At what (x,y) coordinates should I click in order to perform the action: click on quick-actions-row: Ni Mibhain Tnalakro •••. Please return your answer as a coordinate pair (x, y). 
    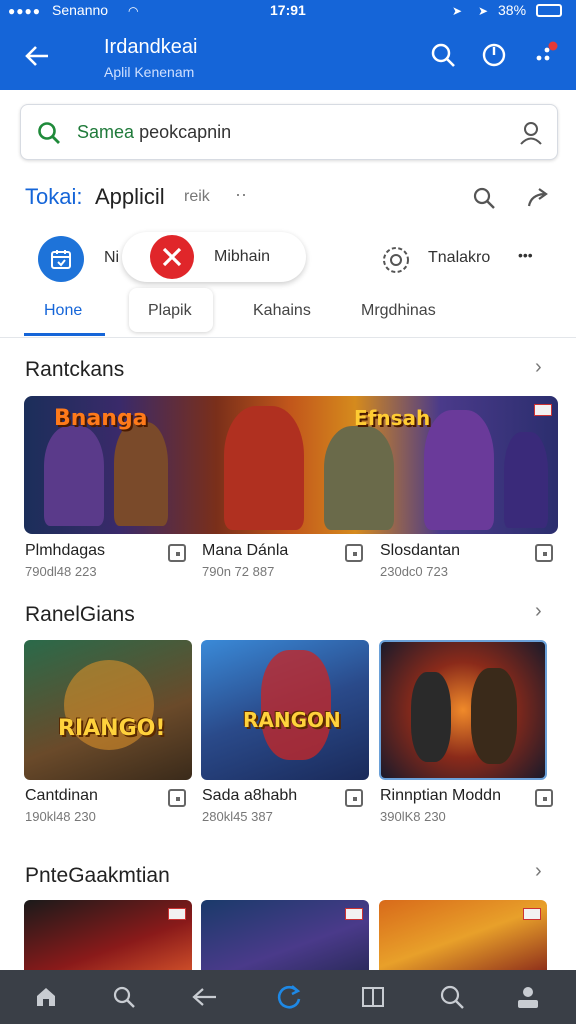
    Looking at the image, I should click on (288, 258).